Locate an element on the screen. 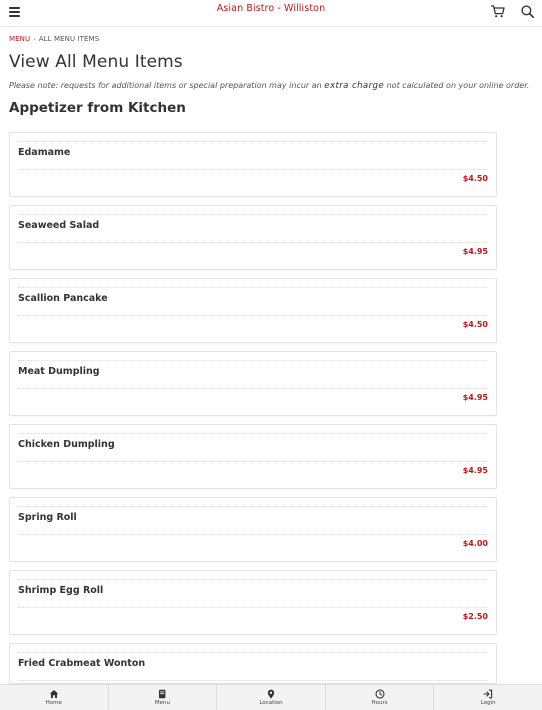 This screenshot has width=542, height=710. nav-login: Login is located at coordinates (488, 697).